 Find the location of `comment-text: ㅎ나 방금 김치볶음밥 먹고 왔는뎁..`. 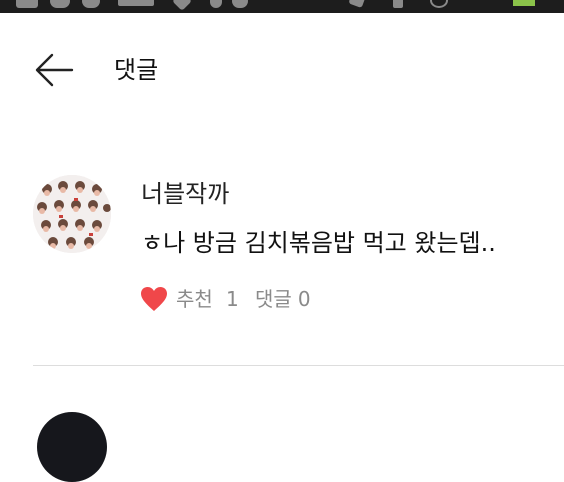

comment-text: ㅎ나 방금 김치볶음밥 먹고 왔는뎁.. is located at coordinates (318, 243).